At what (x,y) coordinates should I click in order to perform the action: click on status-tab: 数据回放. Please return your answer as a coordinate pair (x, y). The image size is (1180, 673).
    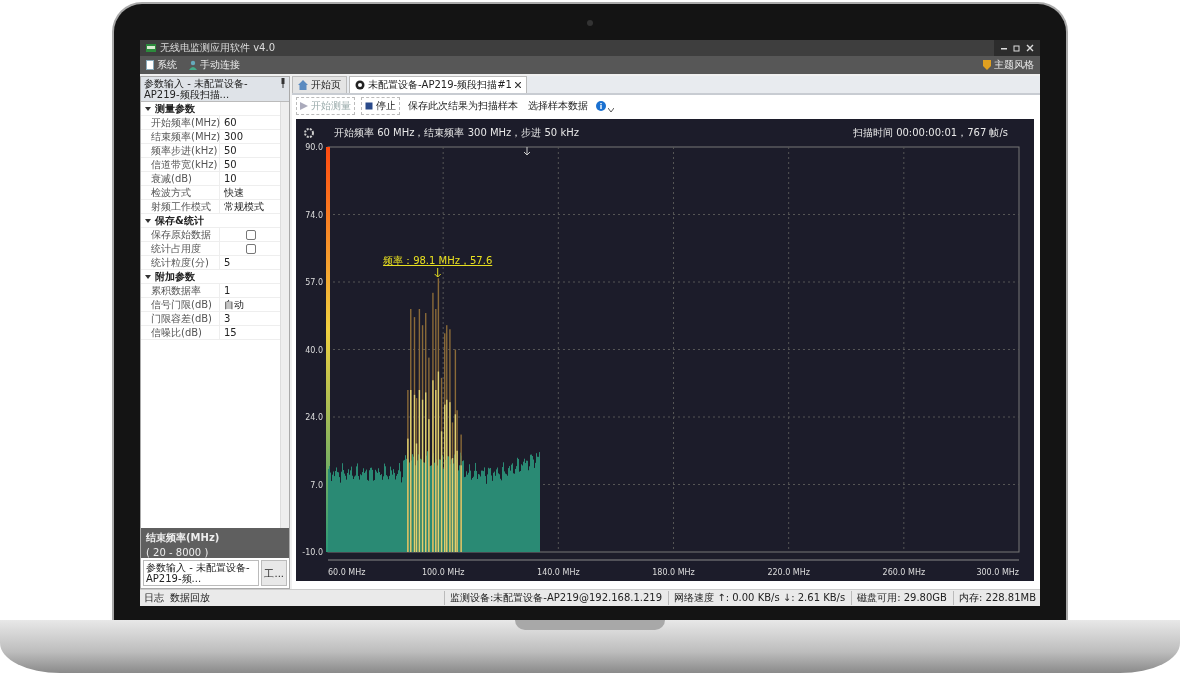
    Looking at the image, I should click on (190, 598).